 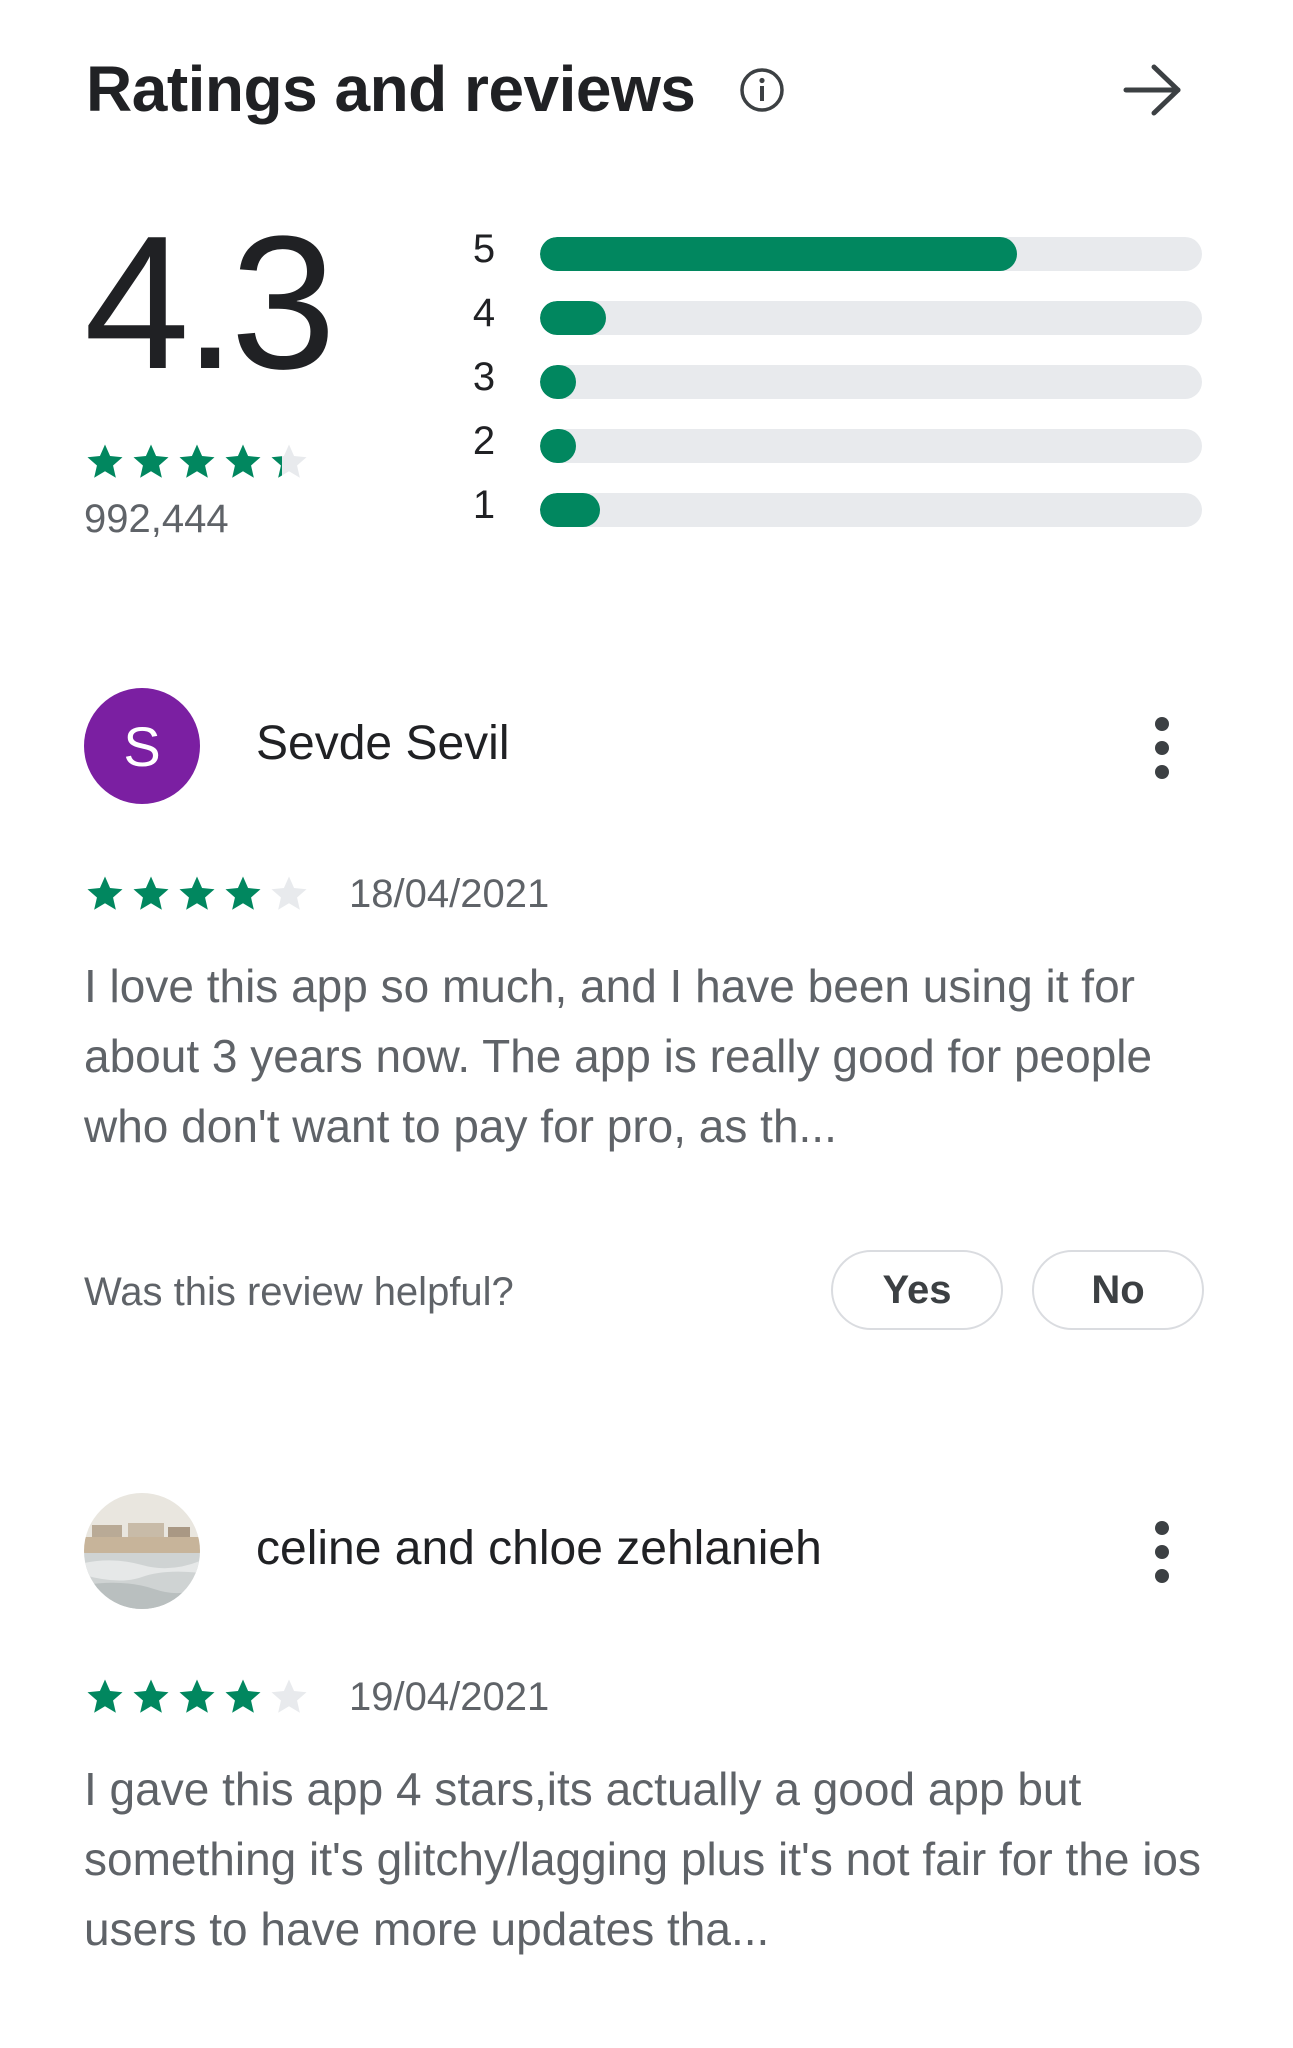 I want to click on helpful-no-button: No, so click(x=1118, y=1290).